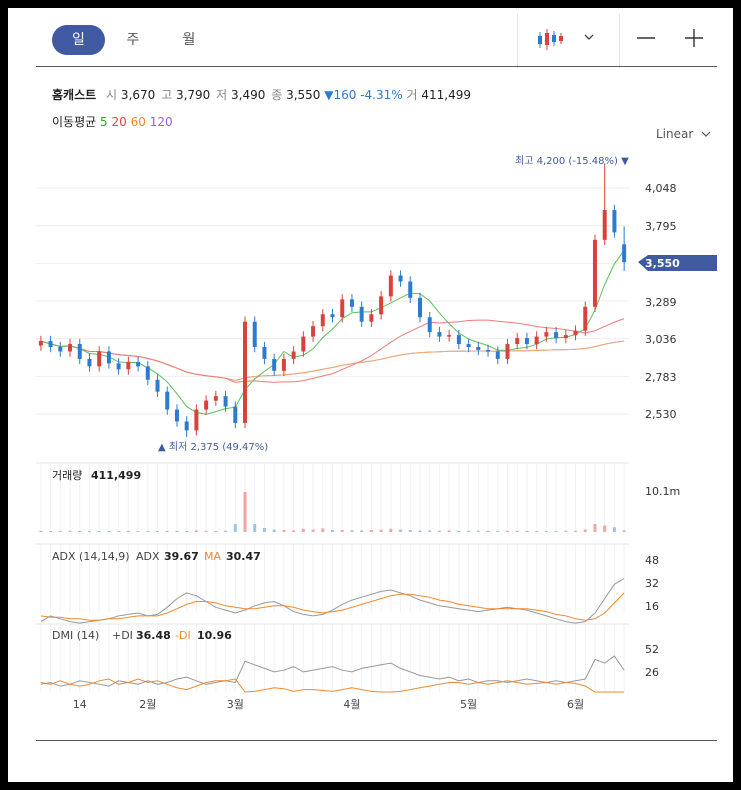  I want to click on volume-title: 거래량, so click(67, 475).